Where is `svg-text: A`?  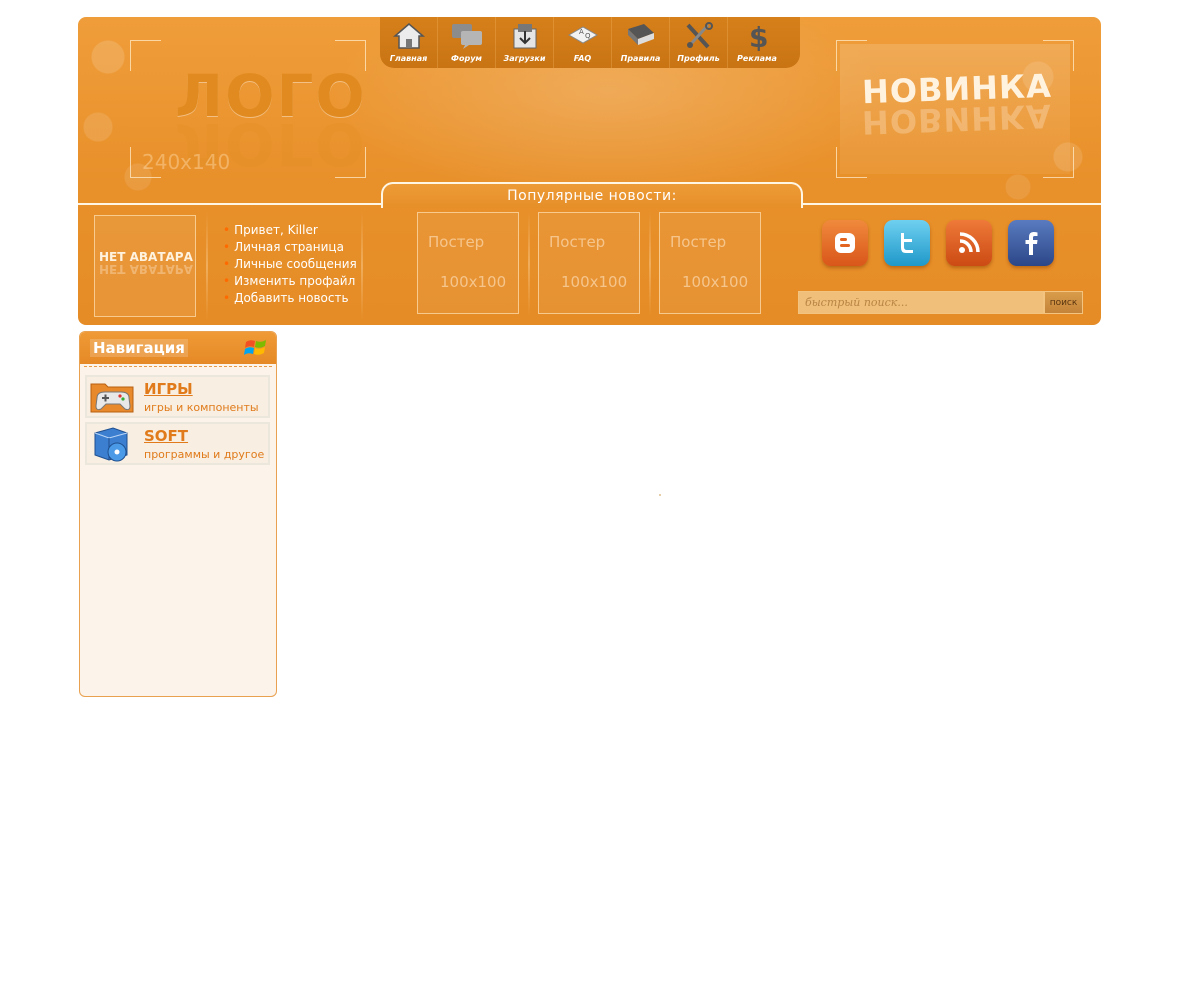 svg-text: A is located at coordinates (581, 32).